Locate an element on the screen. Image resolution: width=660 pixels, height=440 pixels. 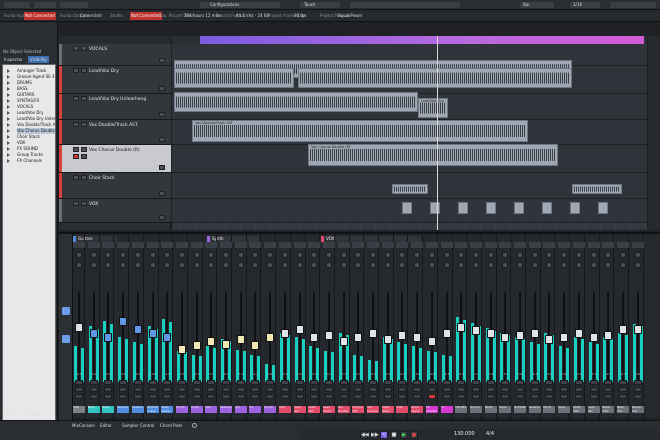
channel-name: Guitars is located at coordinates (123, 409).